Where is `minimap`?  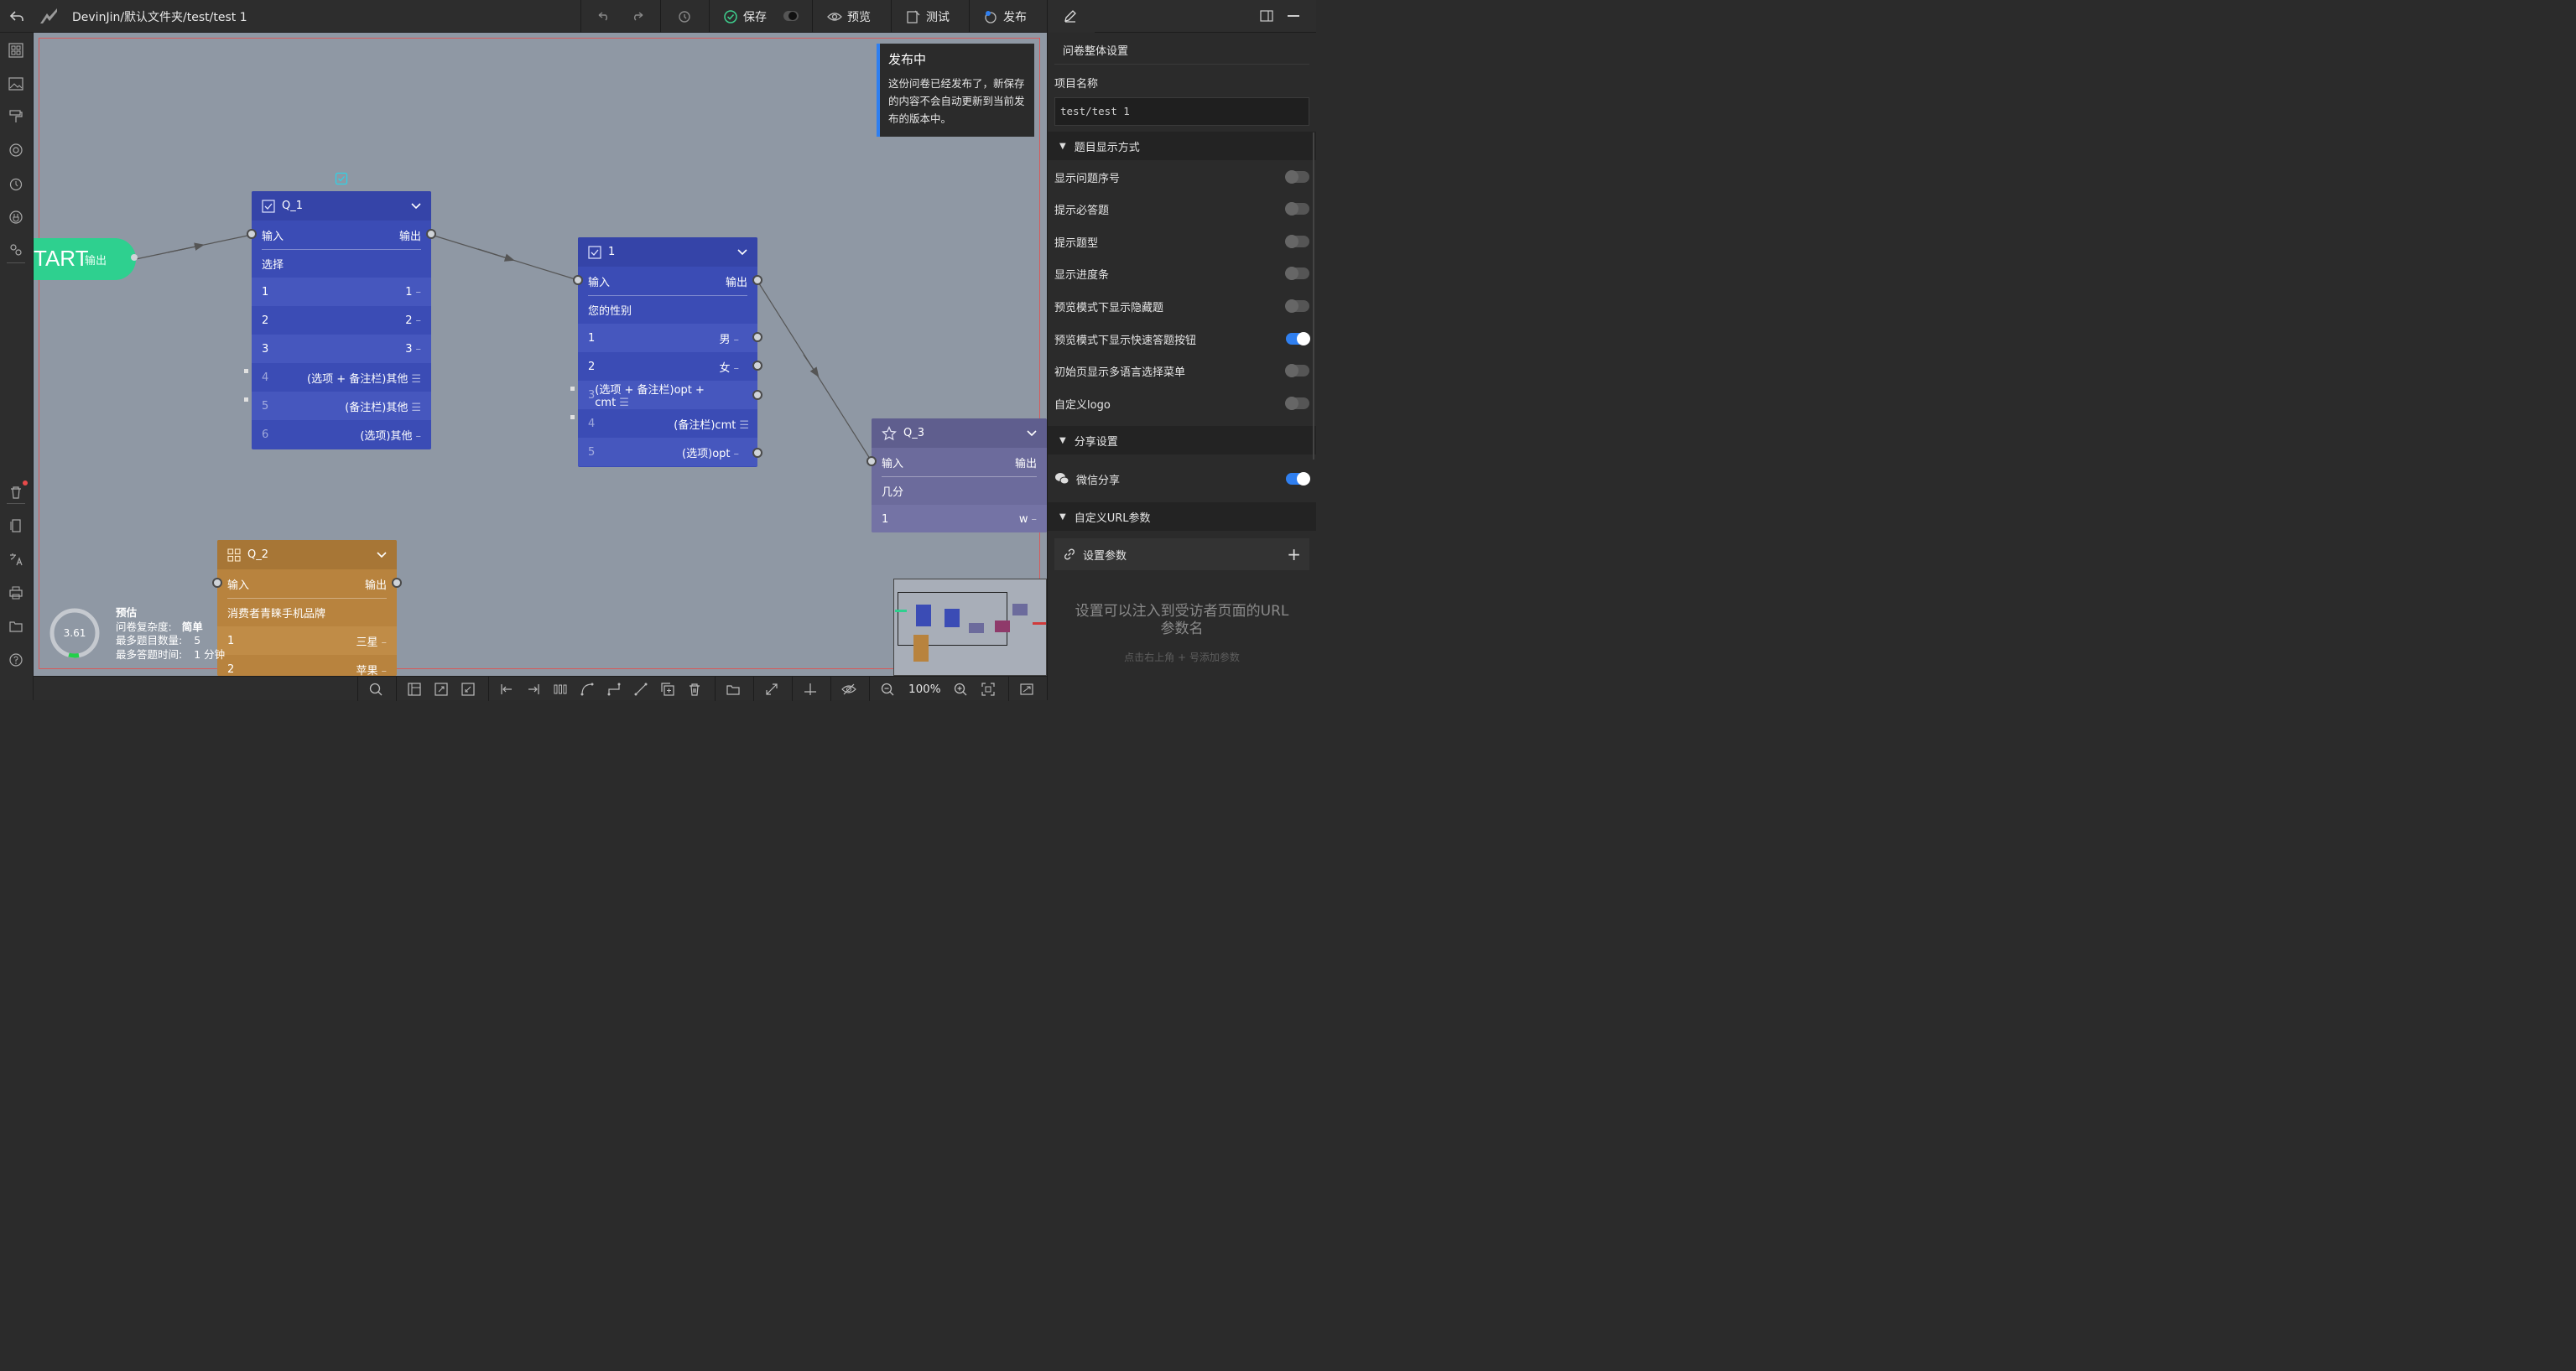
minimap is located at coordinates (970, 627).